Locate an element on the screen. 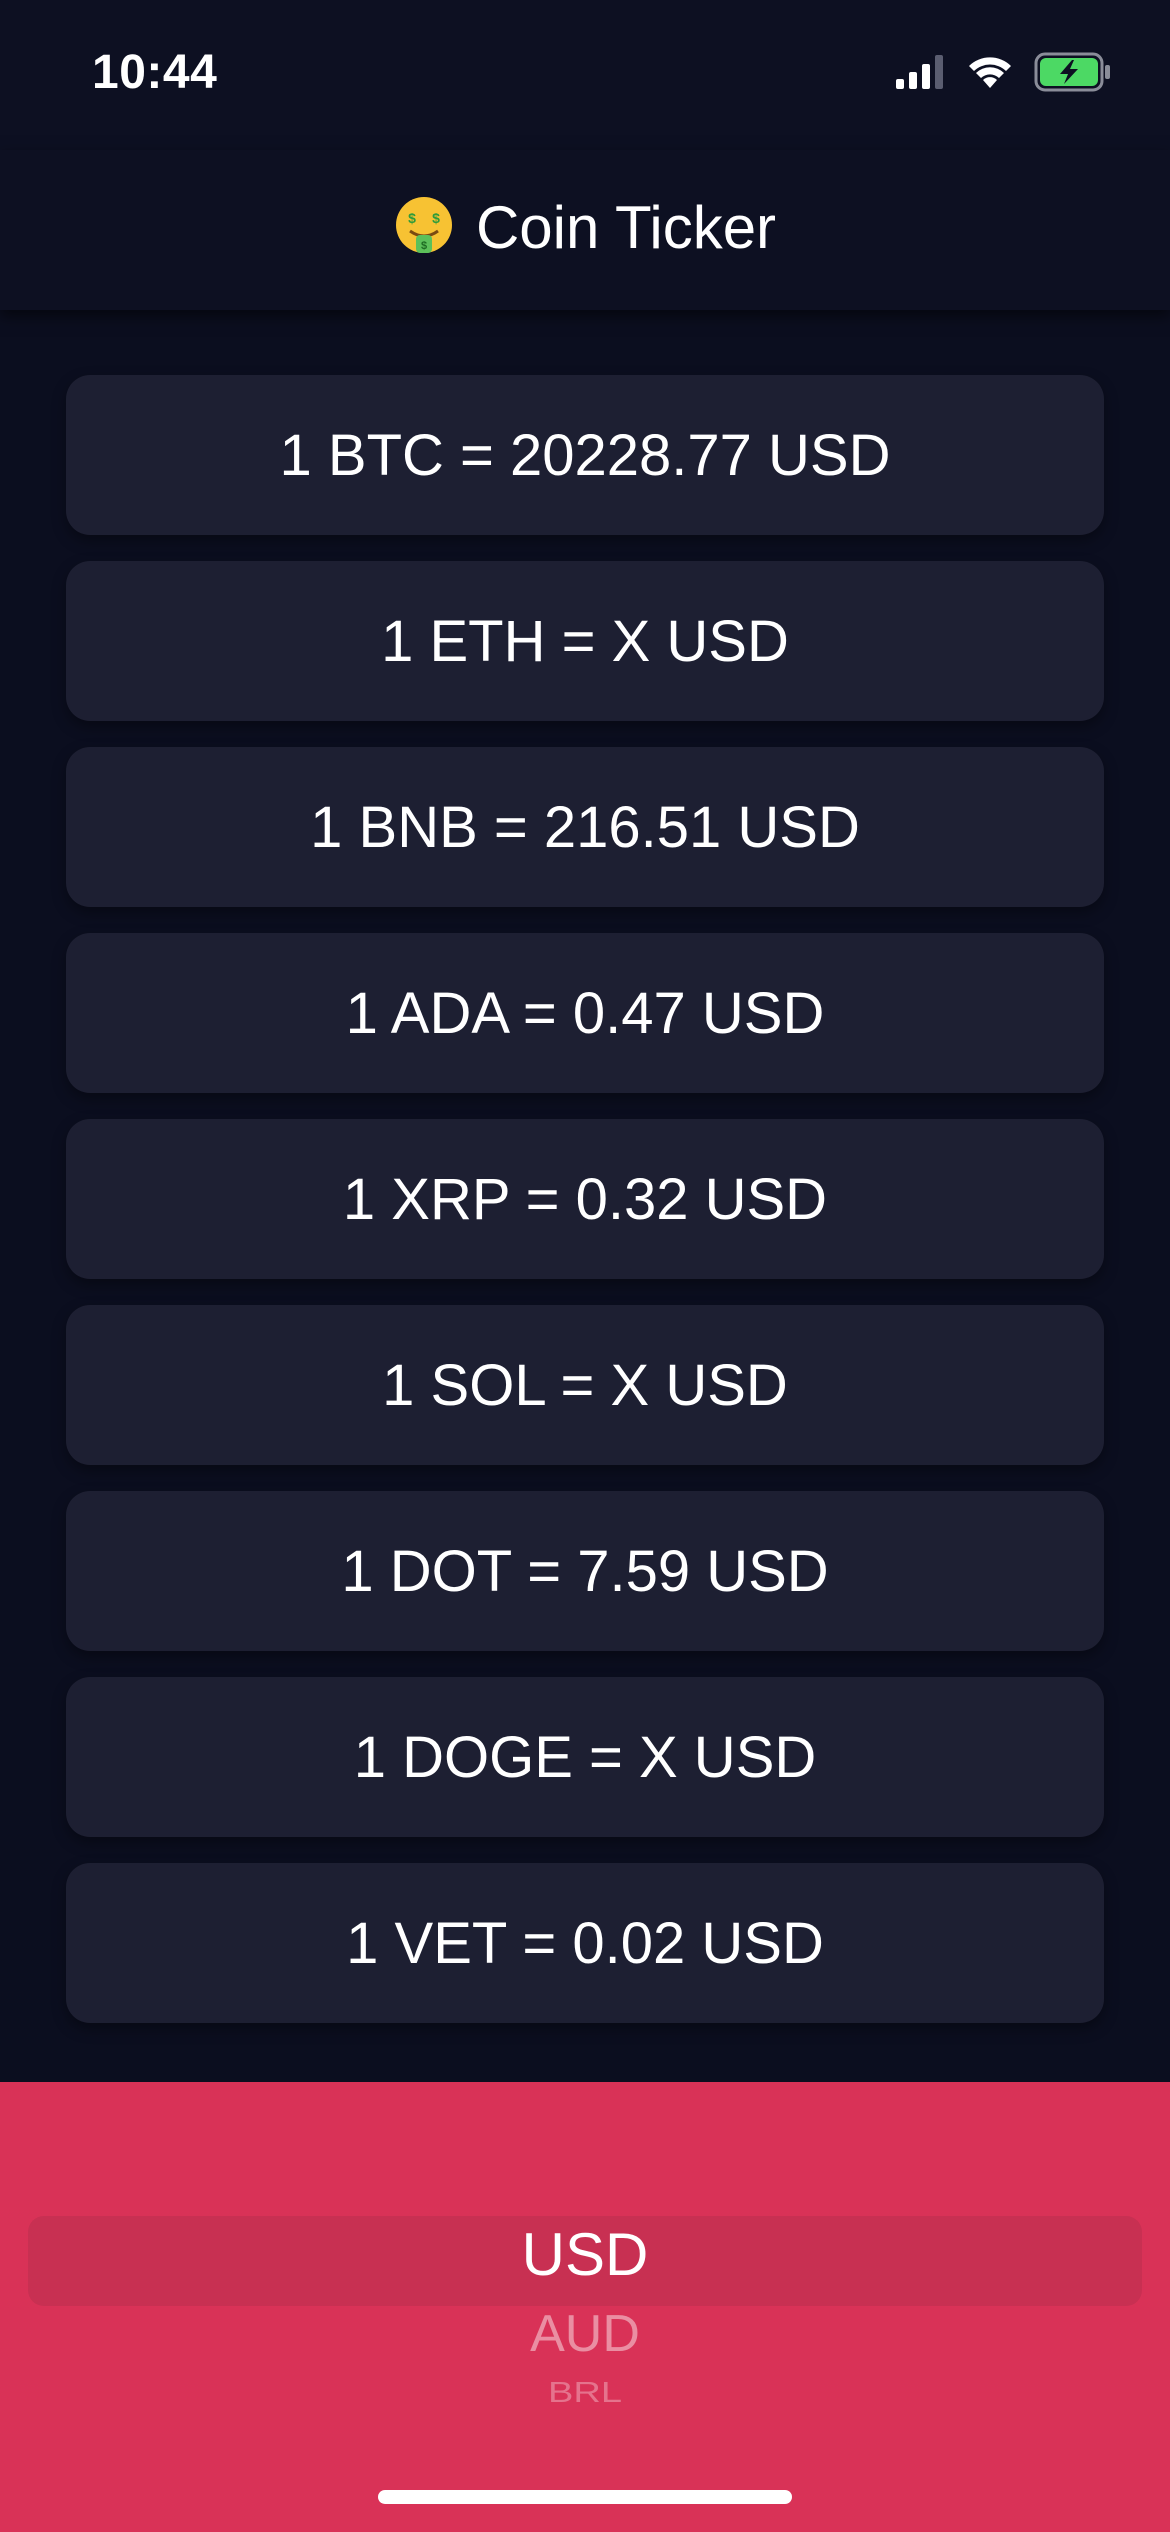  coin-card-sol: 1 SOL = X USD is located at coordinates (585, 1385).